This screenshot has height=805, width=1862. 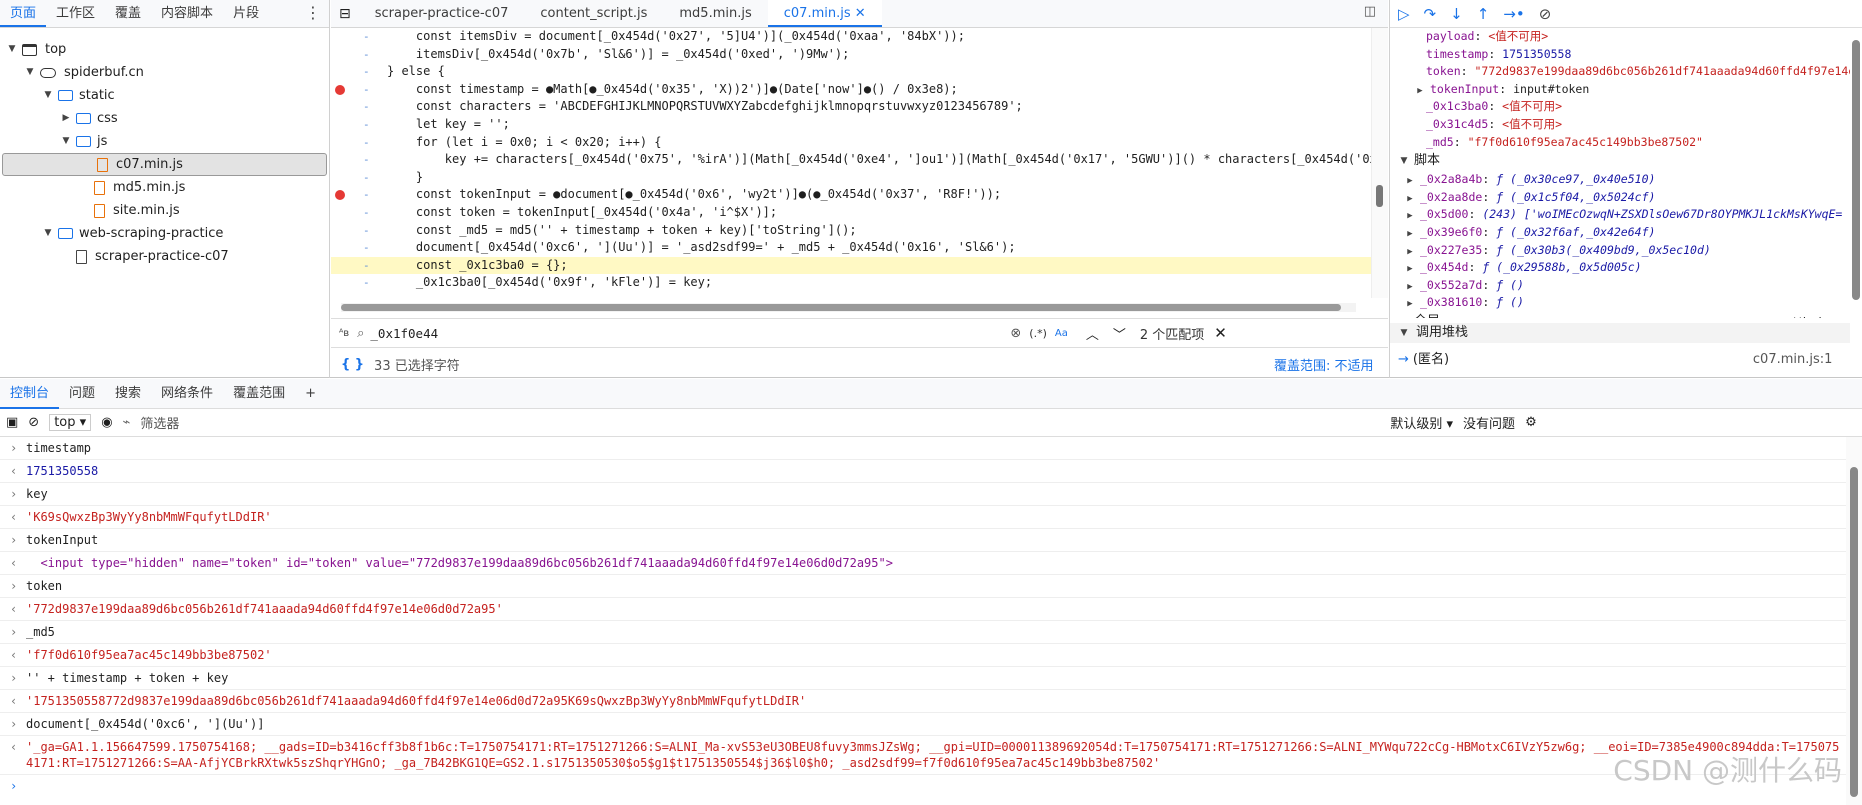 I want to click on log-level-select: 默认级别 ▾, so click(x=1421, y=422).